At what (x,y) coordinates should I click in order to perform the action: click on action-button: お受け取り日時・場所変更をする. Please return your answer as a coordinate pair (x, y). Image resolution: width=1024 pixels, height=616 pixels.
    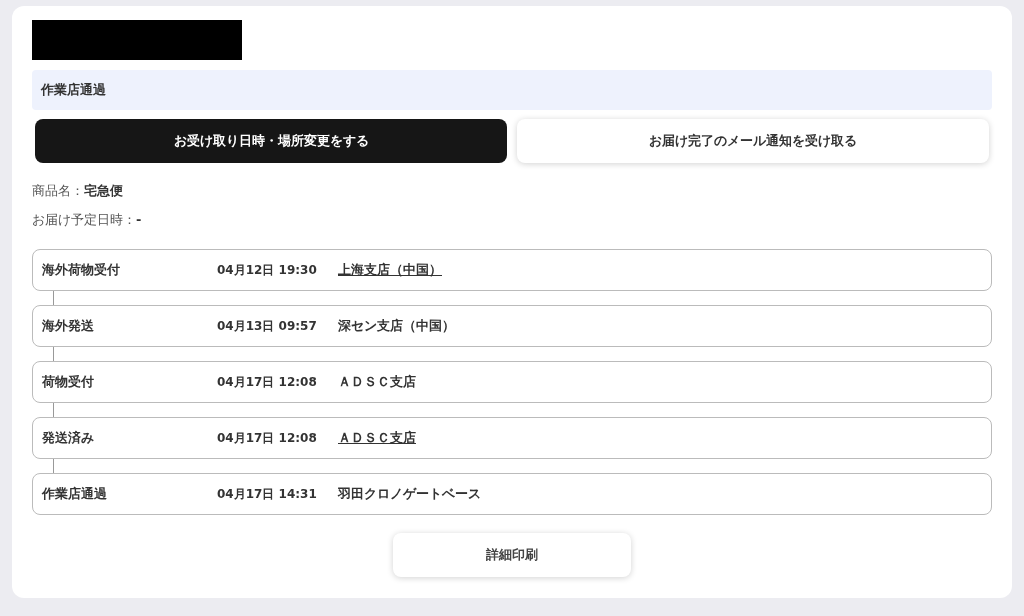
    Looking at the image, I should click on (271, 141).